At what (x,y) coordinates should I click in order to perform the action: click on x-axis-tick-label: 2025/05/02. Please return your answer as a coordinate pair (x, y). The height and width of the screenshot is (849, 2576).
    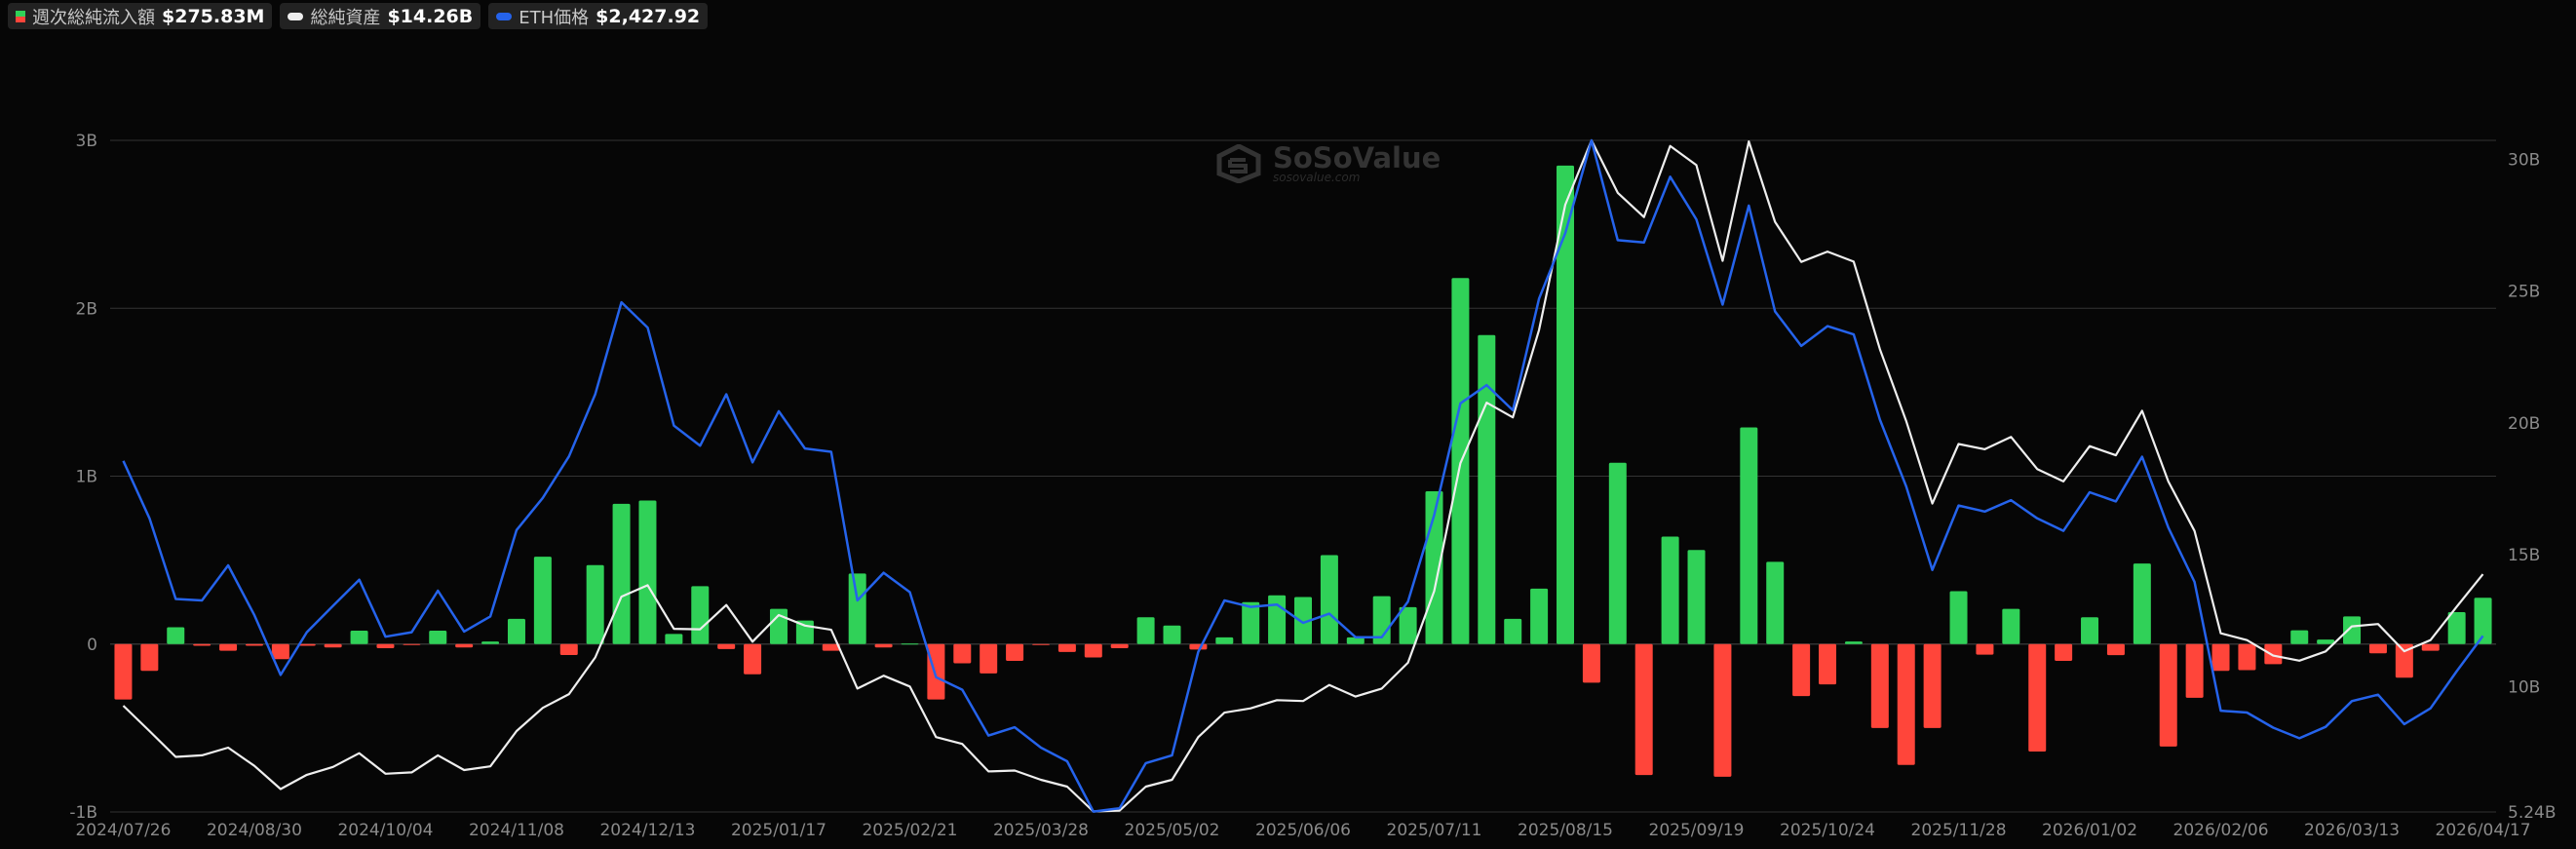
    Looking at the image, I should click on (1172, 830).